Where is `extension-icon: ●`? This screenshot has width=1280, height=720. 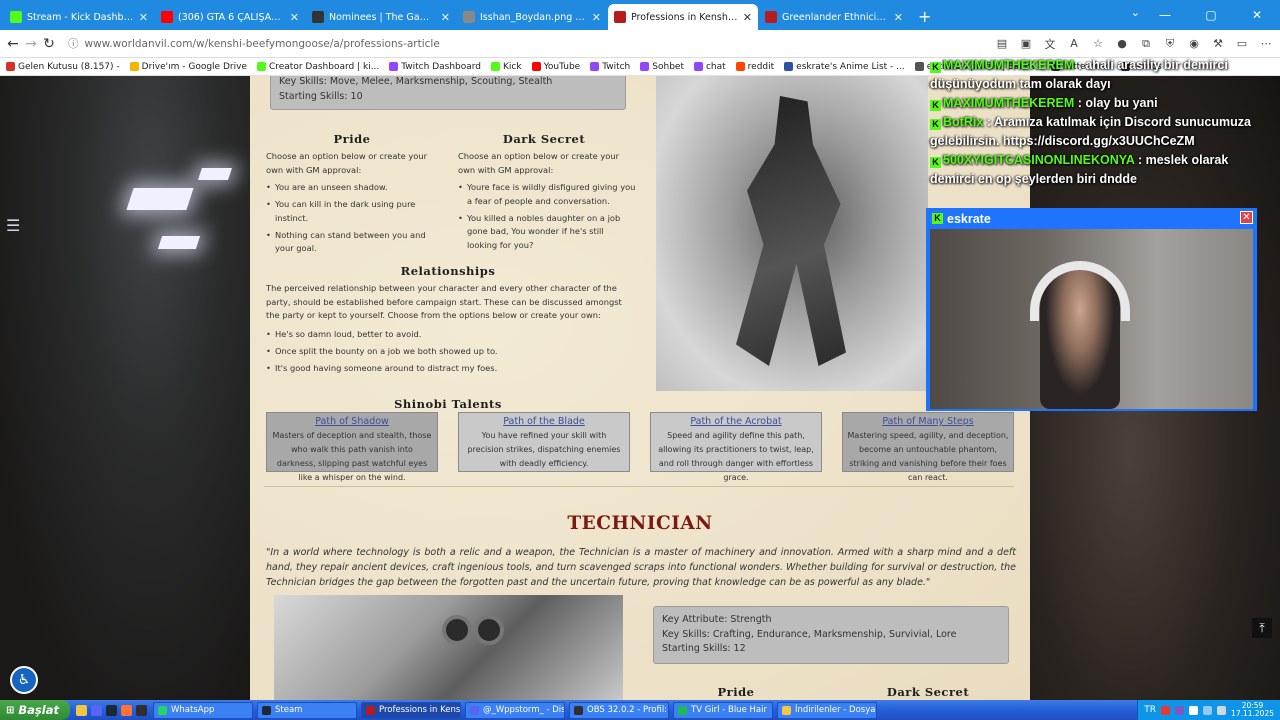 extension-icon: ● is located at coordinates (1122, 43).